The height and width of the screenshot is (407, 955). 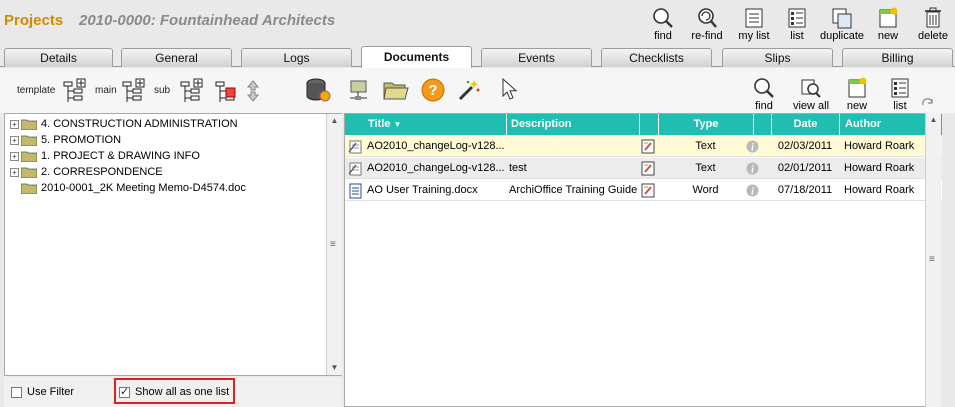 What do you see at coordinates (74, 91) in the screenshot?
I see `add-template-icon` at bounding box center [74, 91].